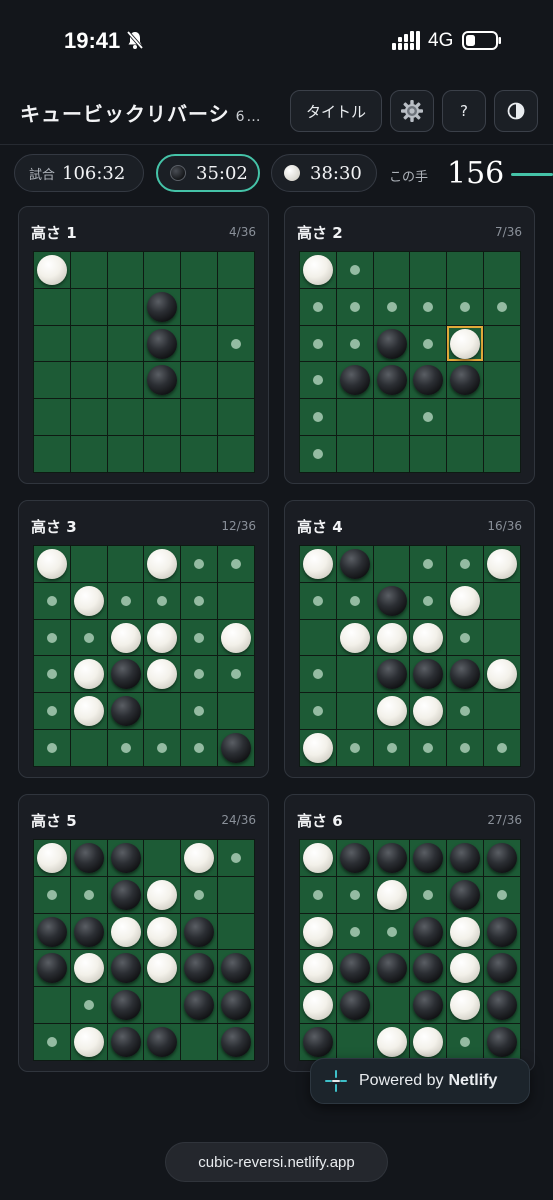 This screenshot has height=1200, width=553. Describe the element at coordinates (420, 1081) in the screenshot. I see `netlify-badge: Powered by Netlify` at that location.